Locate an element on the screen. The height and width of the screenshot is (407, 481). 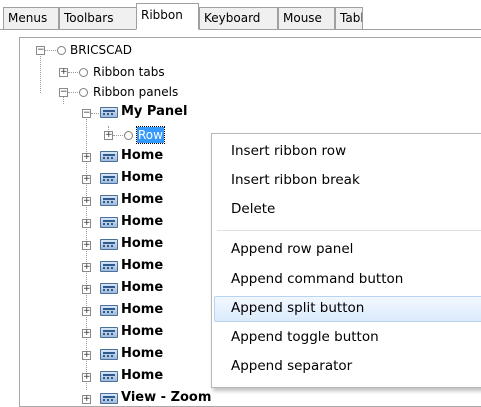
tab-ribbon: Ribbon is located at coordinates (167, 16).